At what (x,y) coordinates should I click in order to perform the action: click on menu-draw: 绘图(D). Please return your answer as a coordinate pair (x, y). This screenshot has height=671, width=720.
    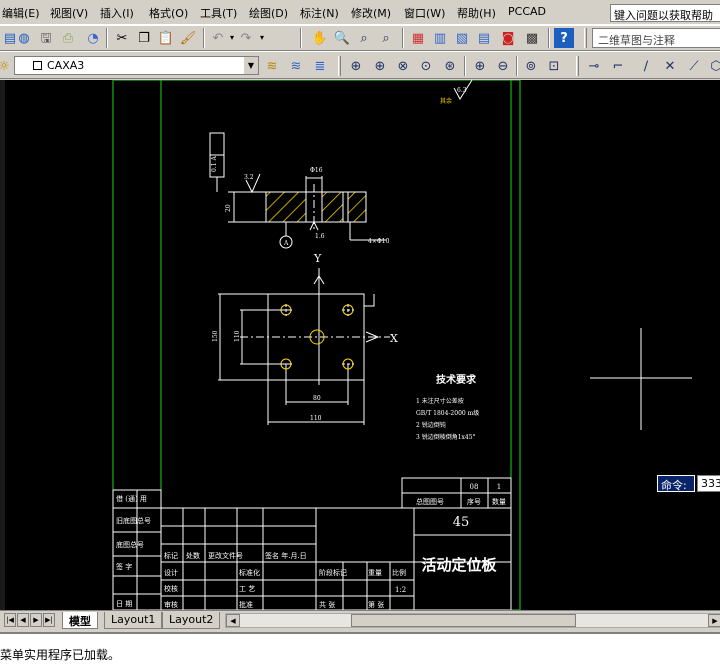
    Looking at the image, I should click on (268, 13).